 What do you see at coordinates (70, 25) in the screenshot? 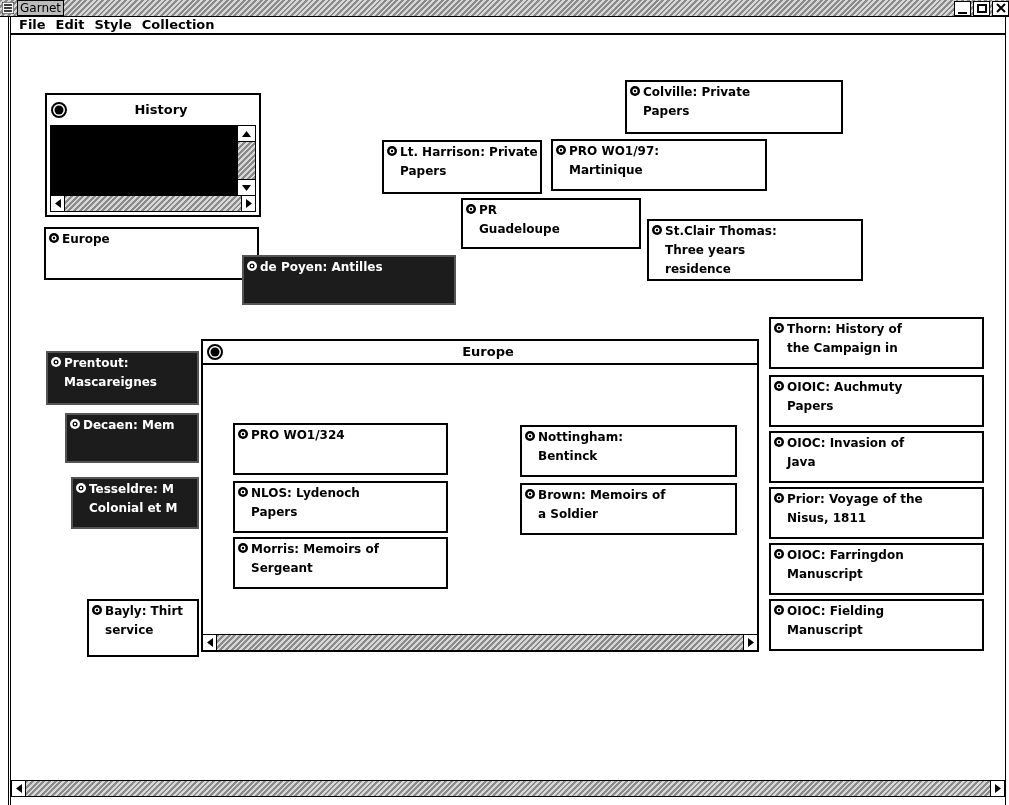
I see `menu-item: Edit` at bounding box center [70, 25].